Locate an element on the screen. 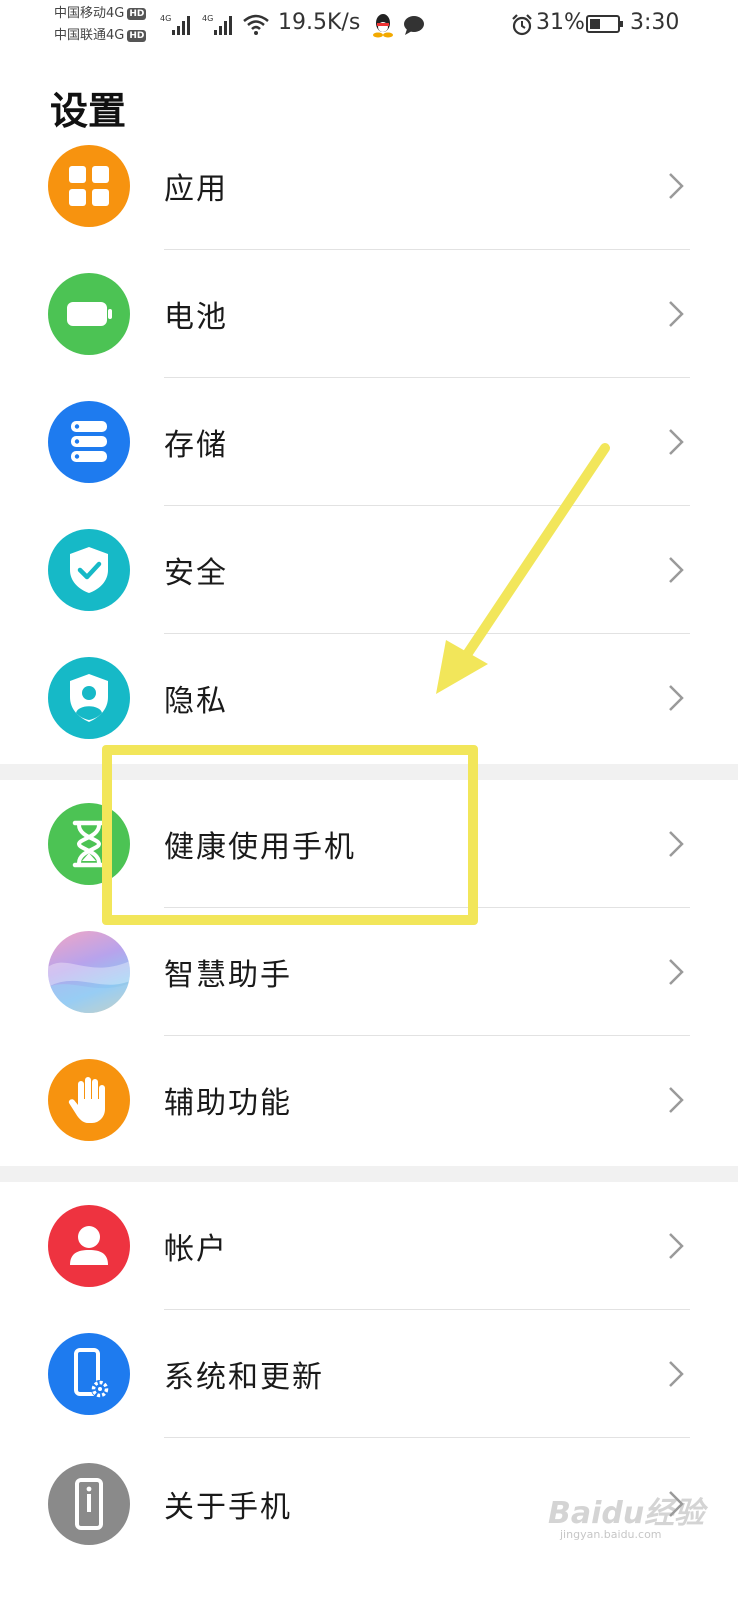  smart-assistant-icon is located at coordinates (89, 972).